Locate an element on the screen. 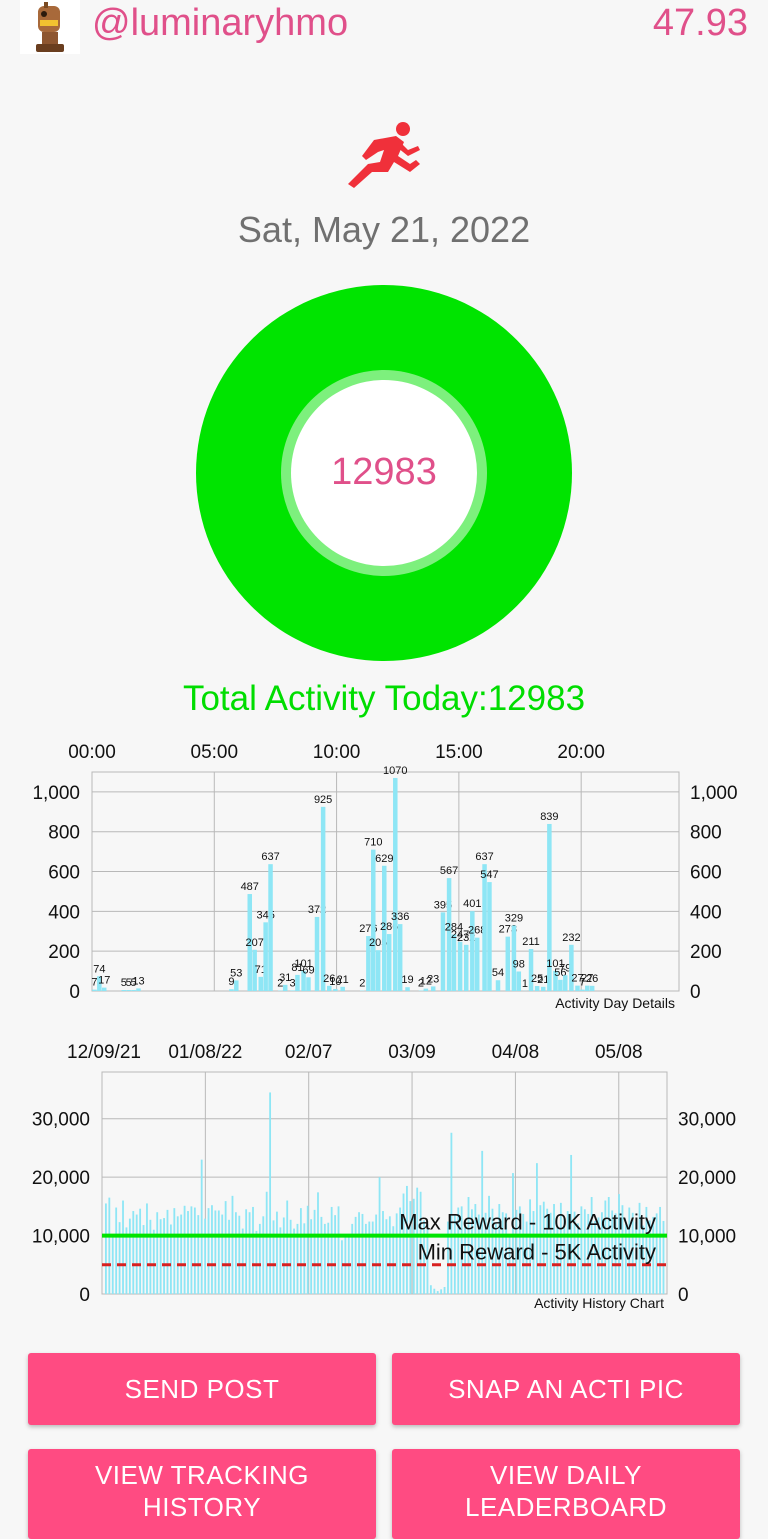 This screenshot has width=768, height=1539. y-tick-label-right: 1,000 is located at coordinates (714, 793).